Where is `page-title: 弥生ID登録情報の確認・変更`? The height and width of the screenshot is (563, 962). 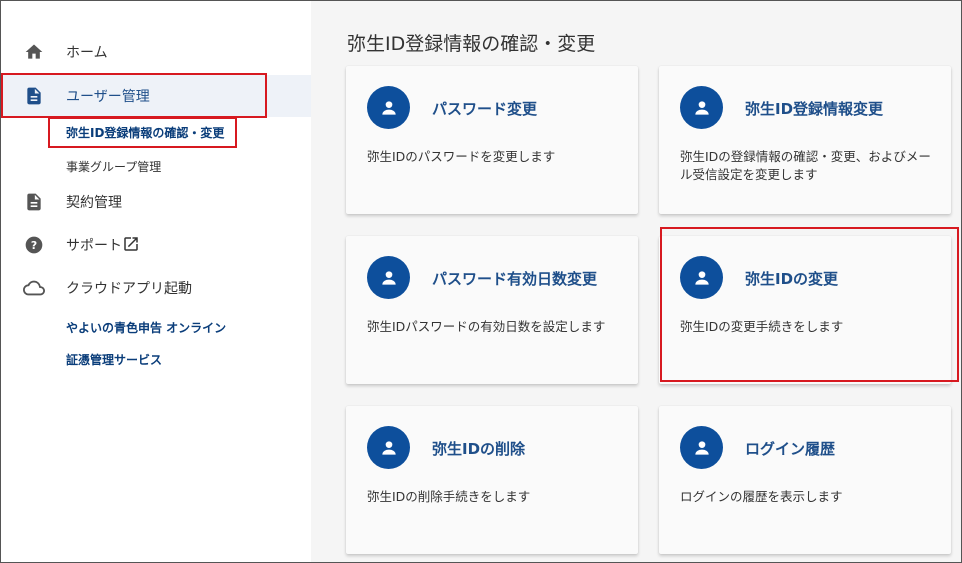 page-title: 弥生ID登録情報の確認・変更 is located at coordinates (471, 44).